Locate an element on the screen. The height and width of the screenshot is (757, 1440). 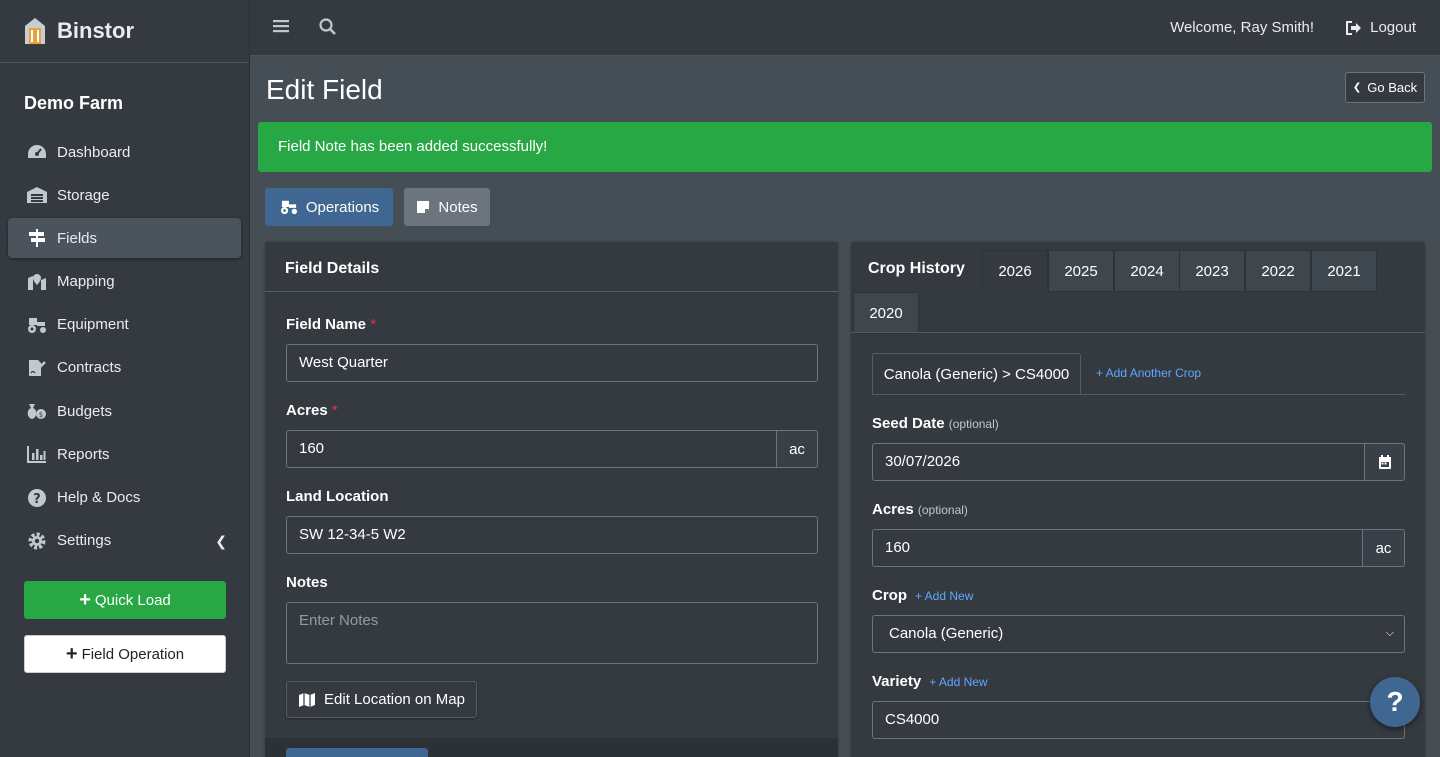
sidebar-item-contracts: Contracts is located at coordinates (124, 368).